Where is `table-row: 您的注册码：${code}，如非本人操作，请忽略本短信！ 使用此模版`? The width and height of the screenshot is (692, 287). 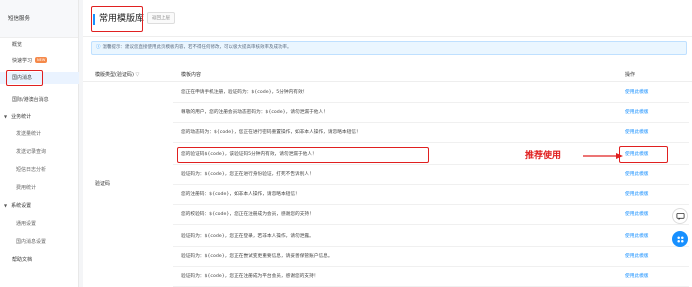 table-row: 您的注册码：${code}，如非本人操作，请忽略本短信！ 使用此模版 is located at coordinates (431, 195).